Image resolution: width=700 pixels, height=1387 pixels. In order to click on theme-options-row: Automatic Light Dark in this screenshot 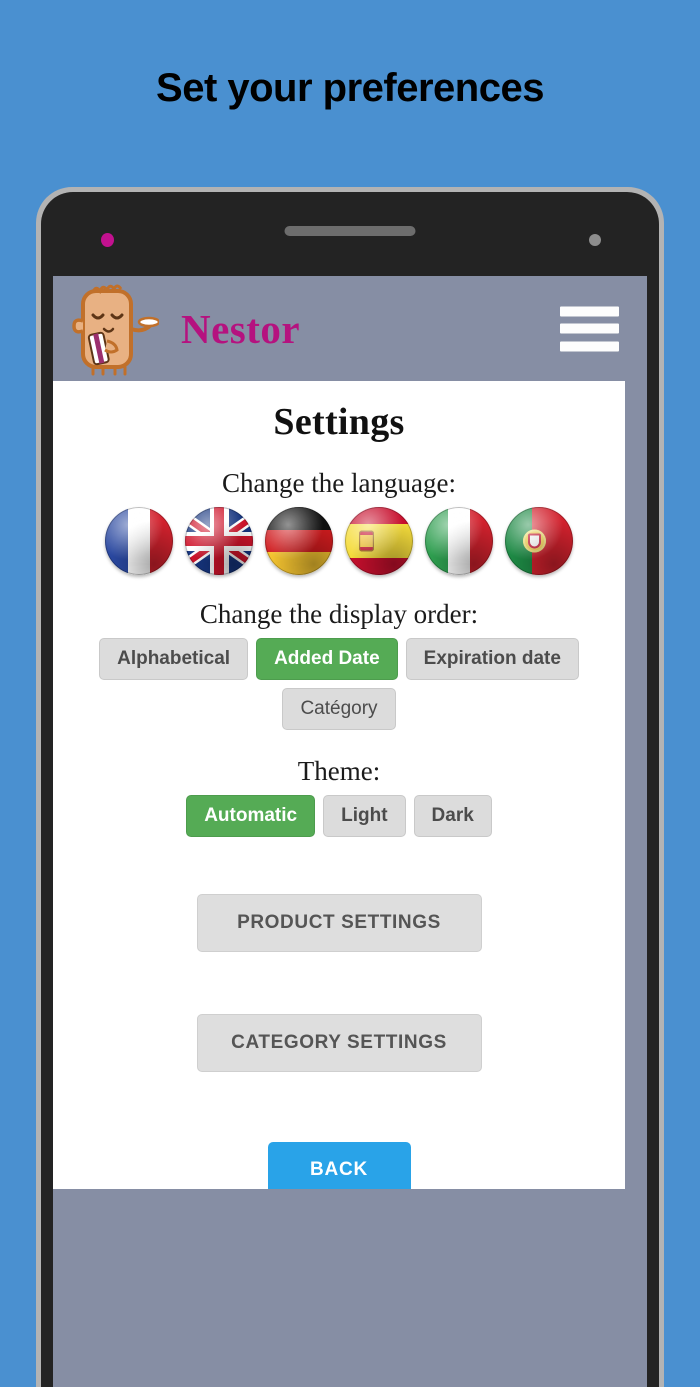, I will do `click(339, 815)`.